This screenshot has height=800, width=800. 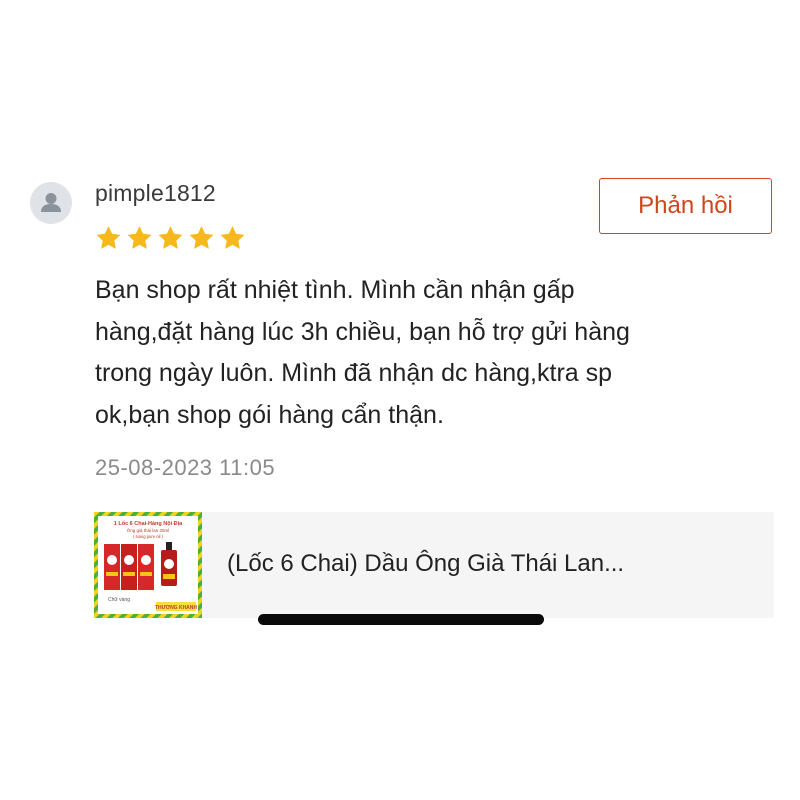 I want to click on thumb-text-line1: 1 Lốc 6 Chai-Hàng Nội Địa, so click(x=148, y=523).